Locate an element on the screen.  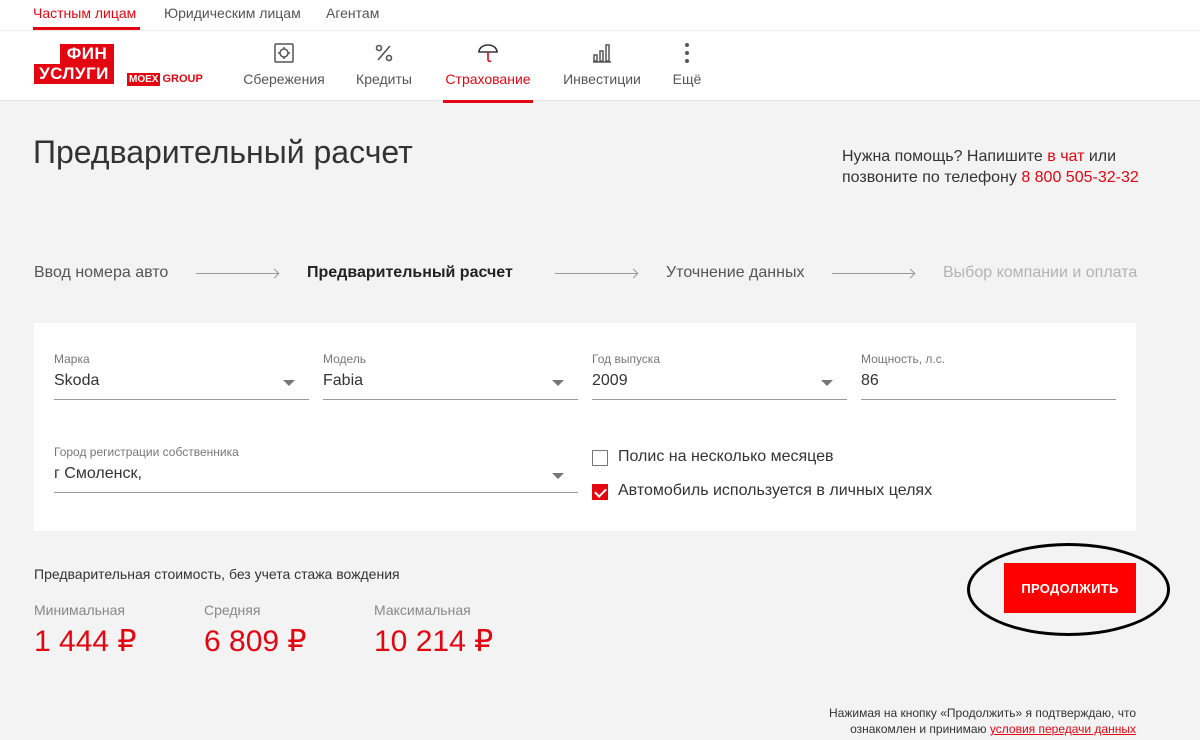
model-underline is located at coordinates (450, 399).